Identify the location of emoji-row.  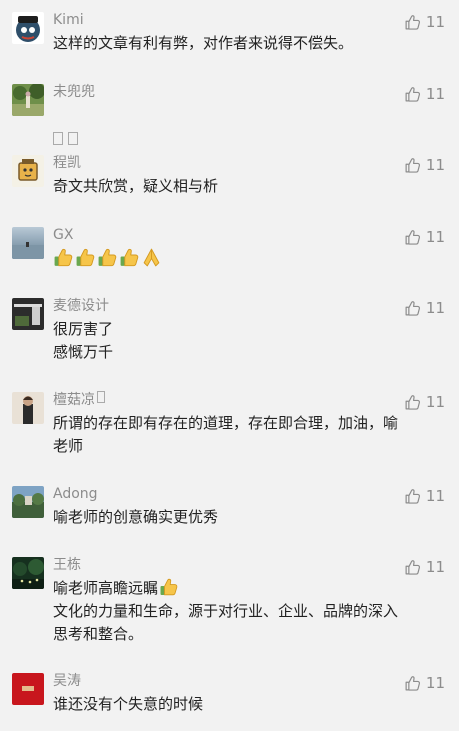
(107, 257).